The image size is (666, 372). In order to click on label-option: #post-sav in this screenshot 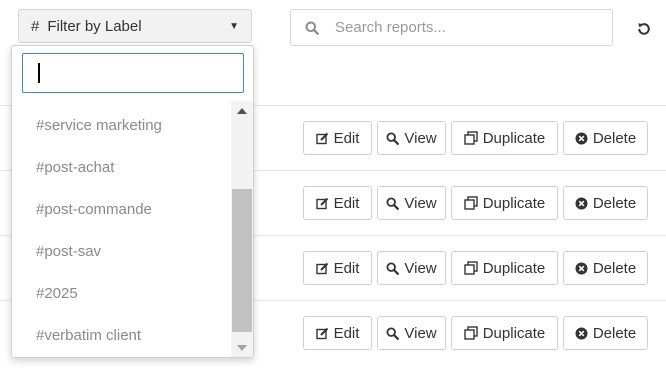, I will do `click(121, 251)`.